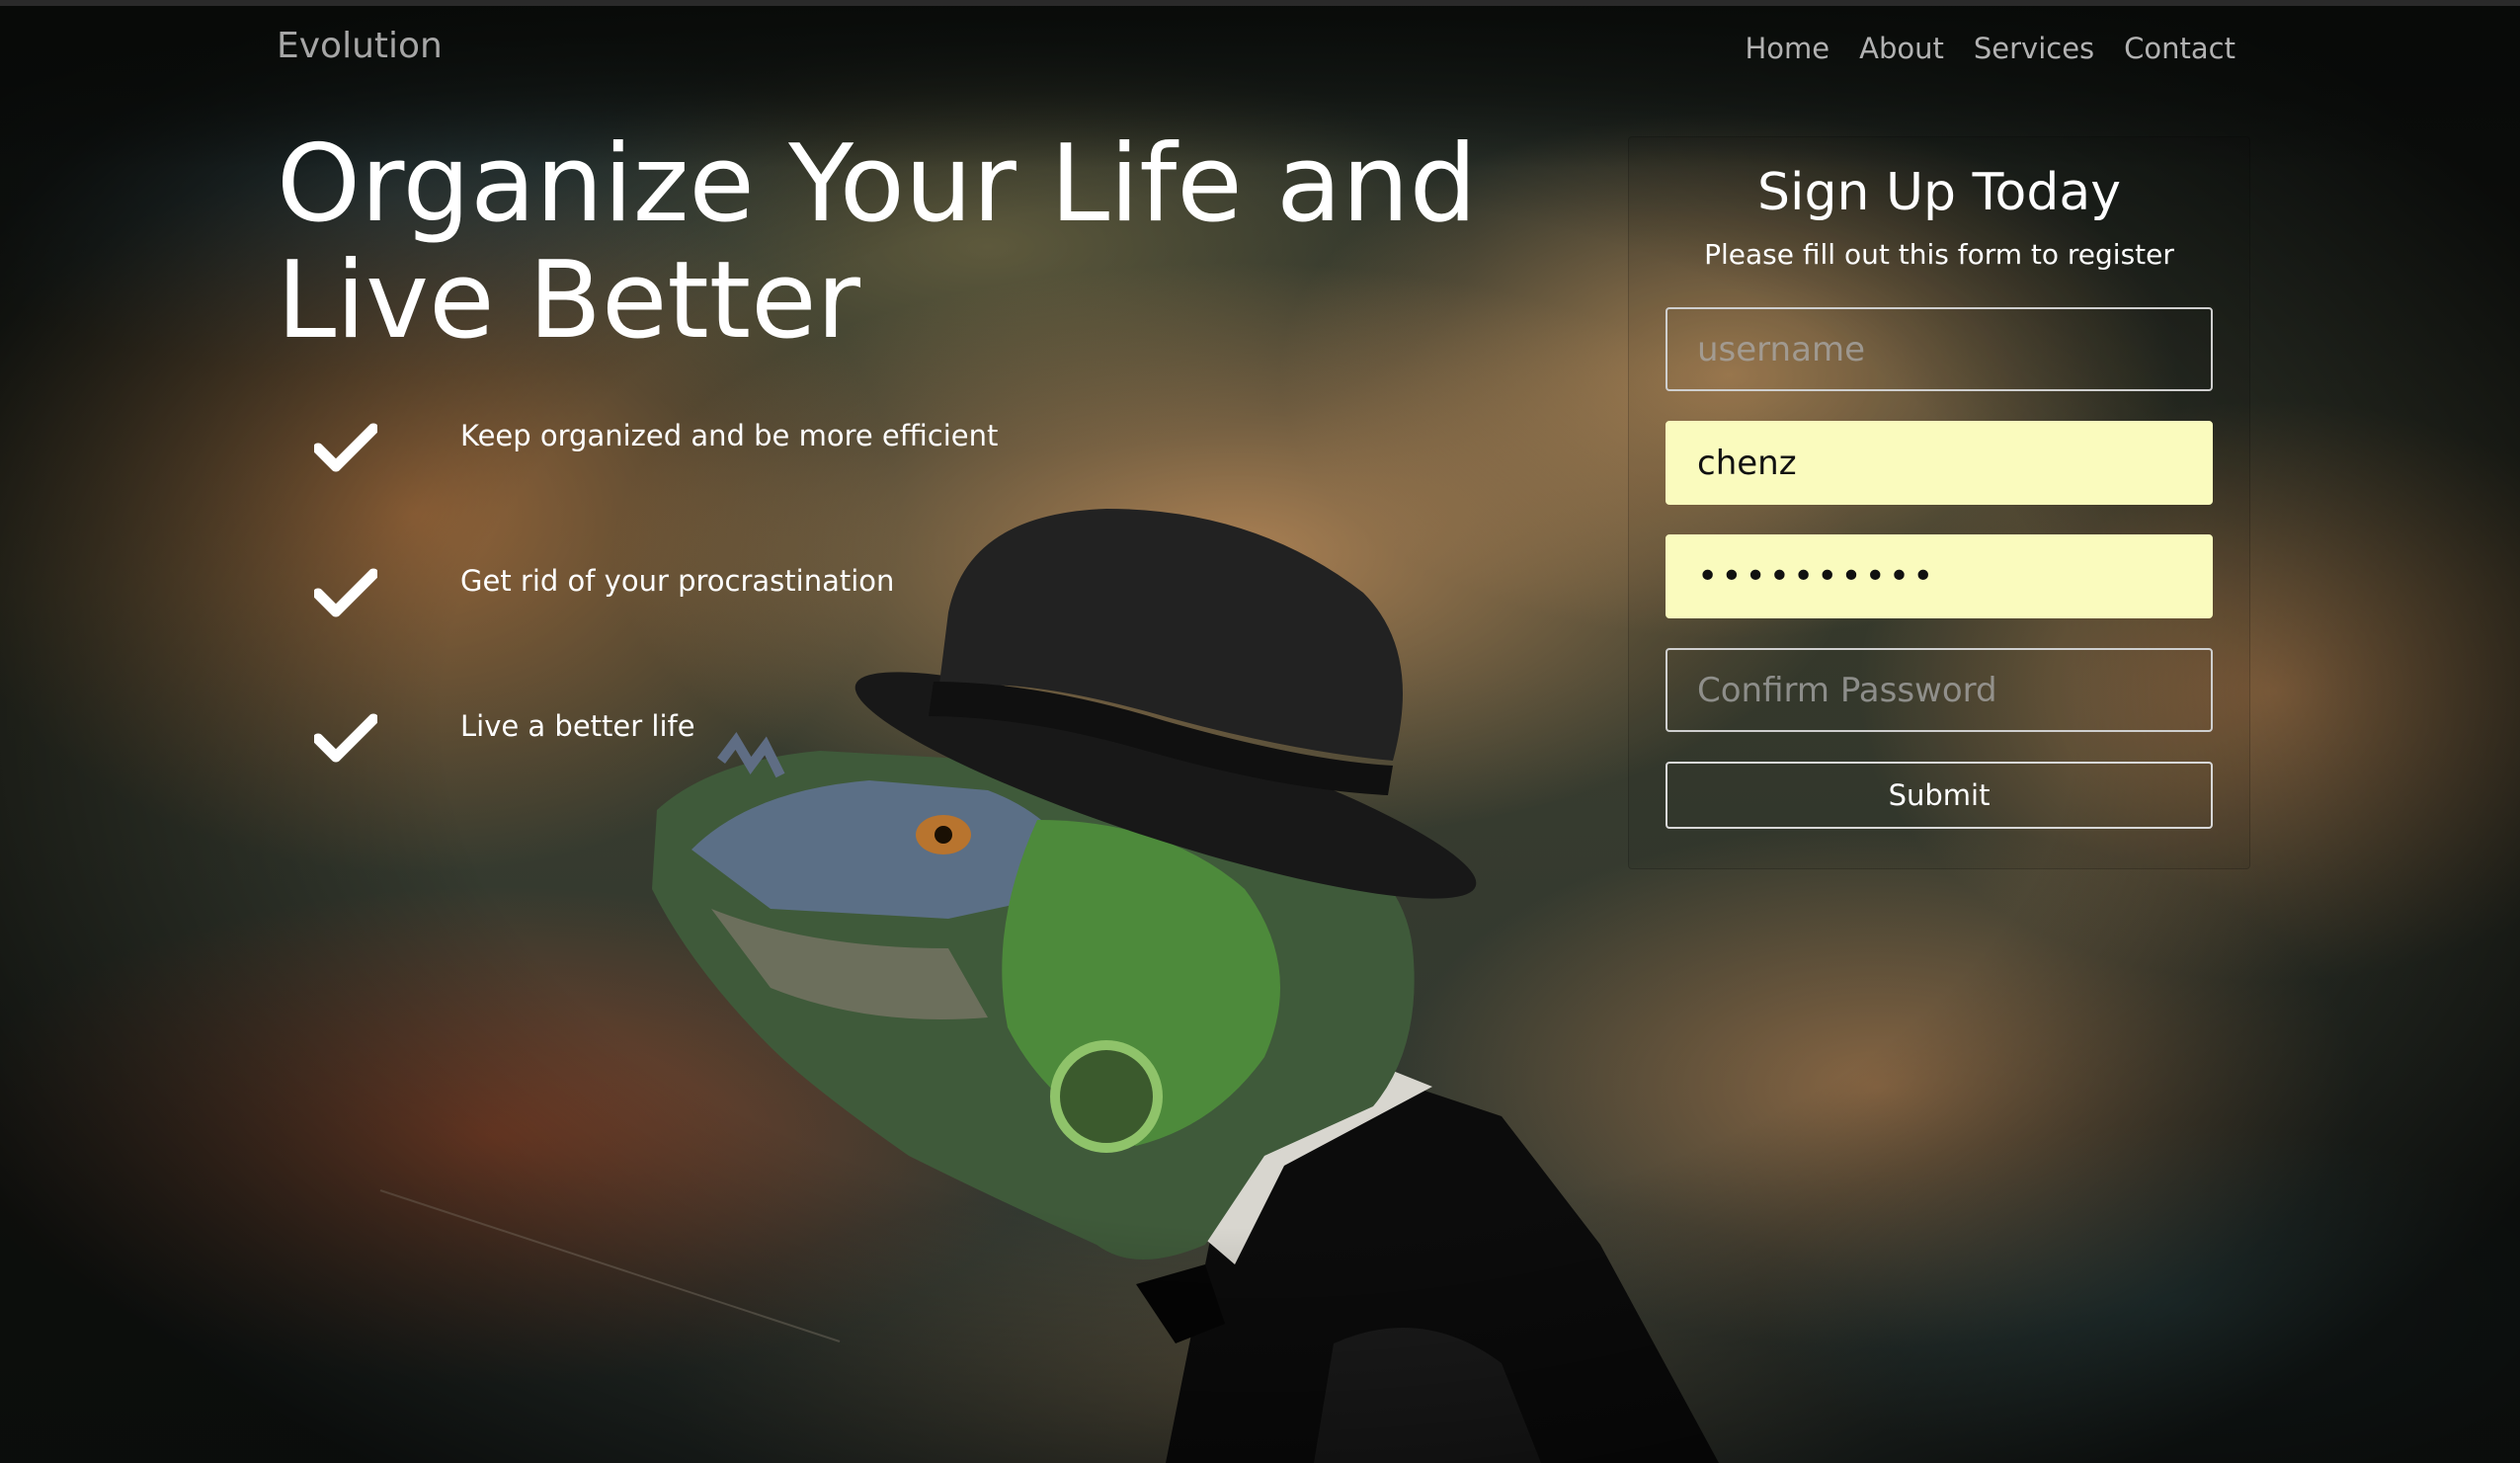  What do you see at coordinates (1939, 690) in the screenshot?
I see `confirm-password-input` at bounding box center [1939, 690].